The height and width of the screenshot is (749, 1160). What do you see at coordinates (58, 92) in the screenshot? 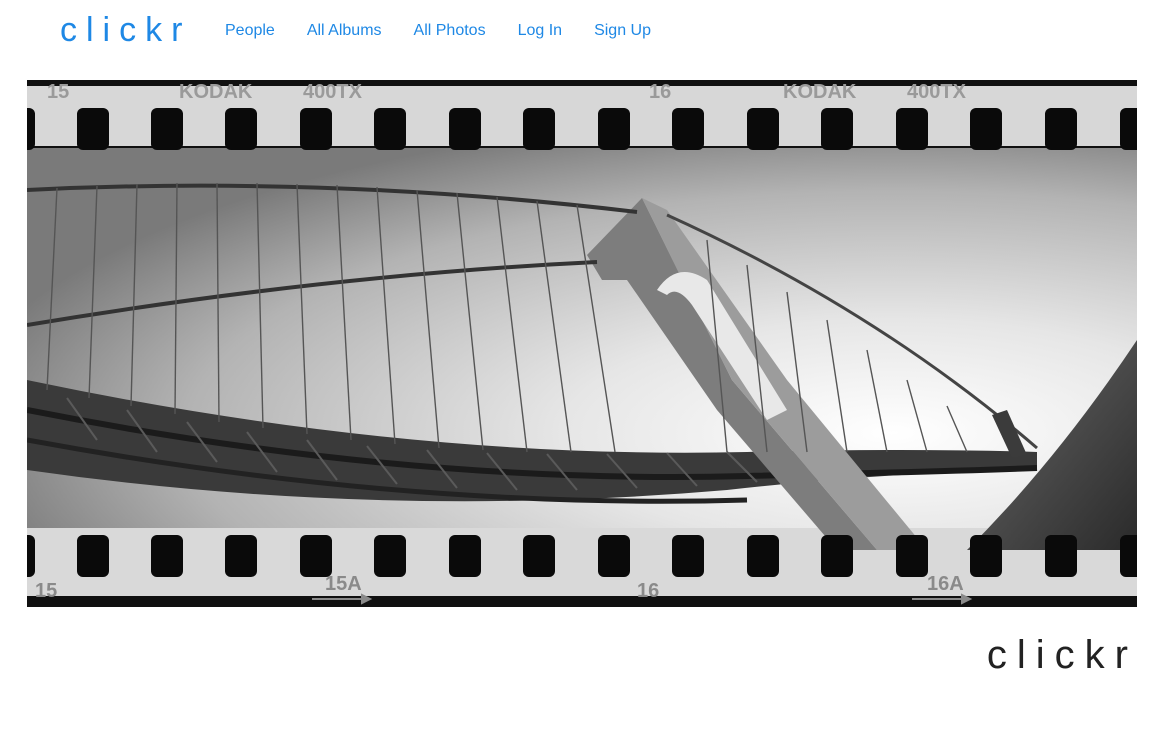
I see `film-frame-number-top-15: 15` at bounding box center [58, 92].